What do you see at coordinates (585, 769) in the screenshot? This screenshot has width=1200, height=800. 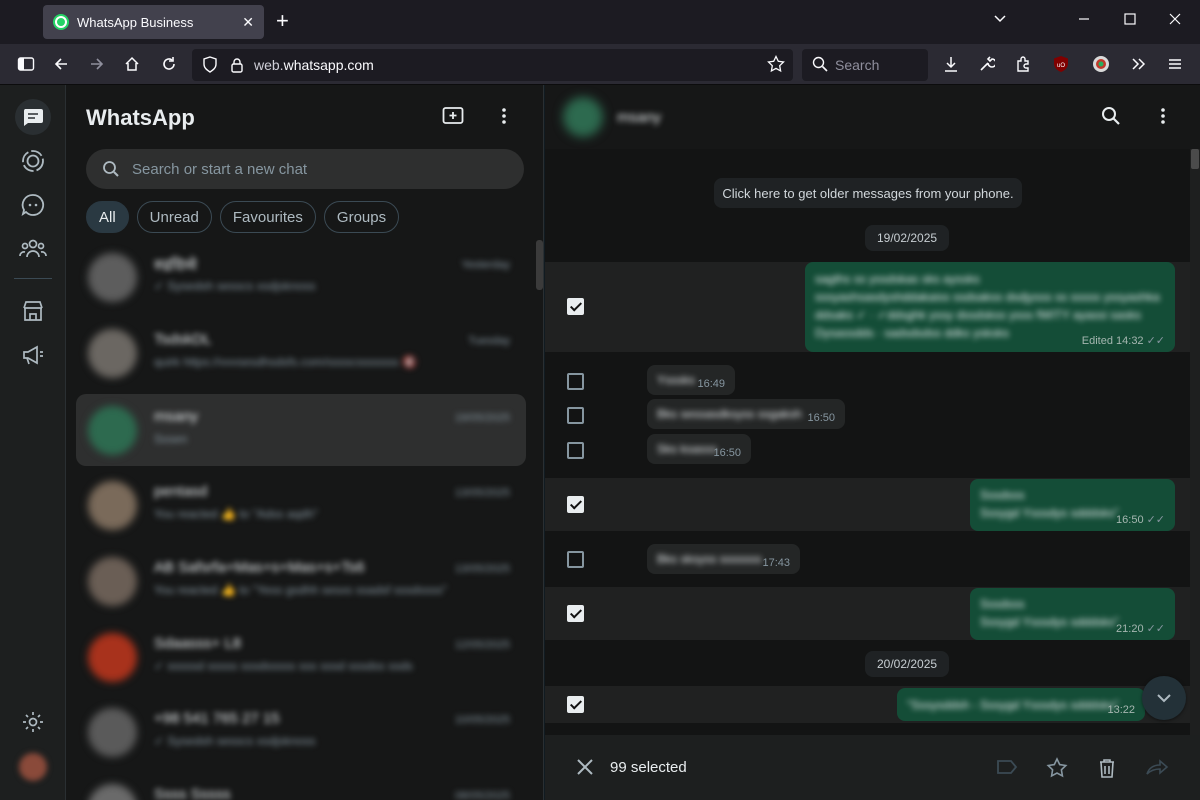 I see `close-icon` at bounding box center [585, 769].